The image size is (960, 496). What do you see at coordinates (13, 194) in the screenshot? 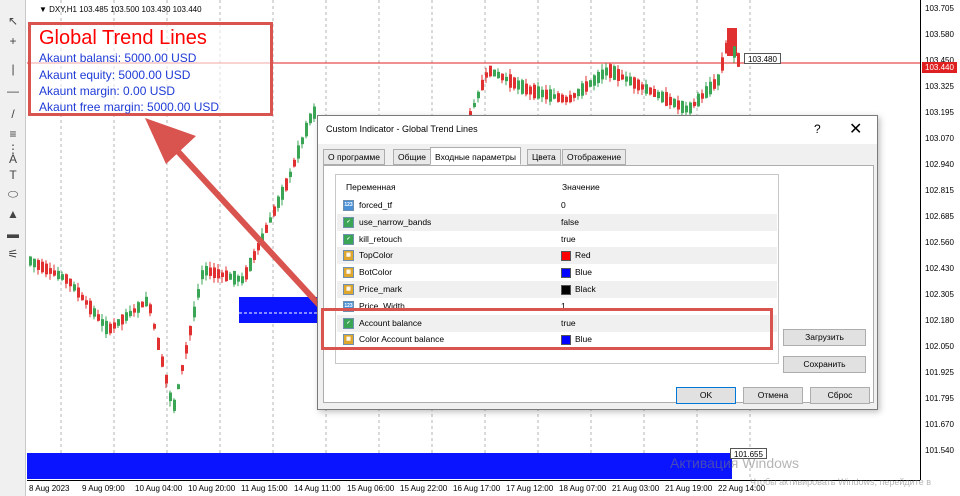
I see `ellipse-icon: ⬭` at bounding box center [13, 194].